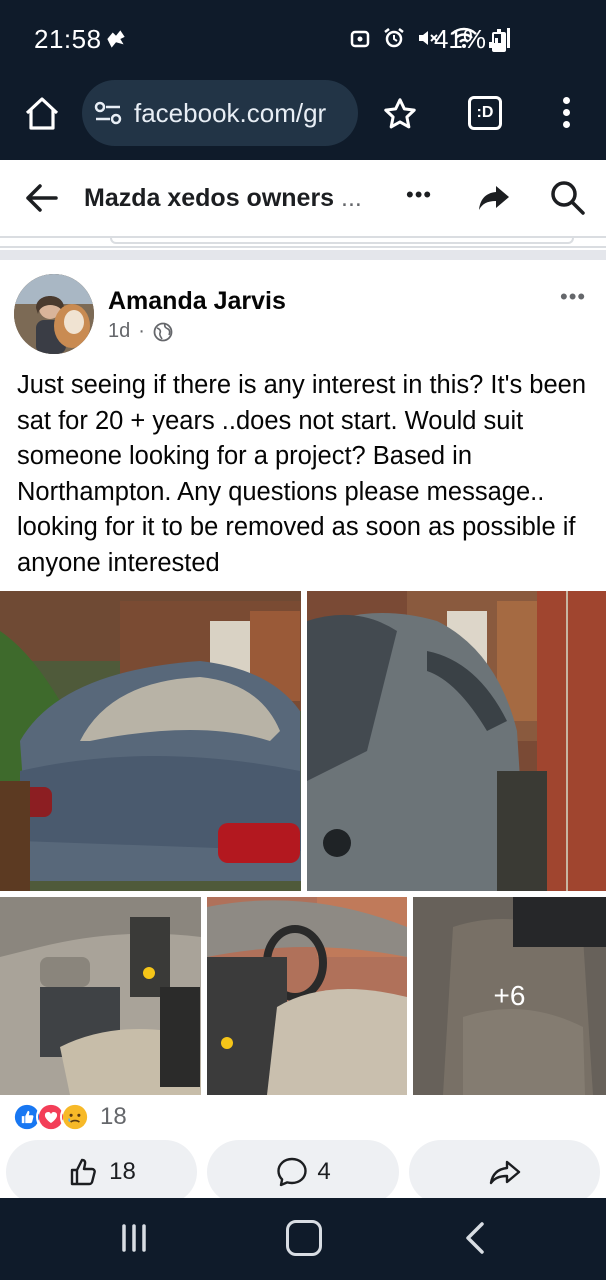  I want to click on back-nav-icon, so click(475, 1238).